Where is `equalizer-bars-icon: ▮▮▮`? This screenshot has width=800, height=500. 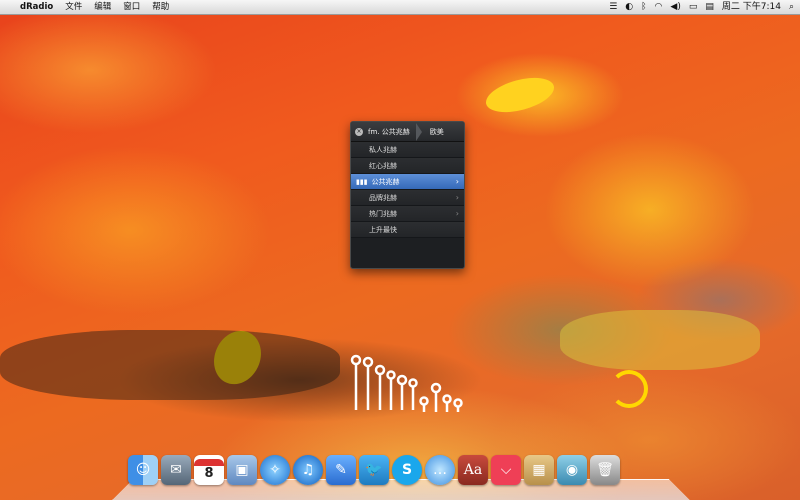 equalizer-bars-icon: ▮▮▮ is located at coordinates (362, 181).